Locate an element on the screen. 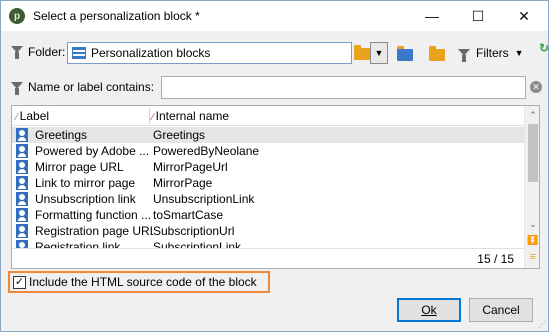 Image resolution: width=549 pixels, height=332 pixels. cancel-button: Cancel is located at coordinates (501, 310).